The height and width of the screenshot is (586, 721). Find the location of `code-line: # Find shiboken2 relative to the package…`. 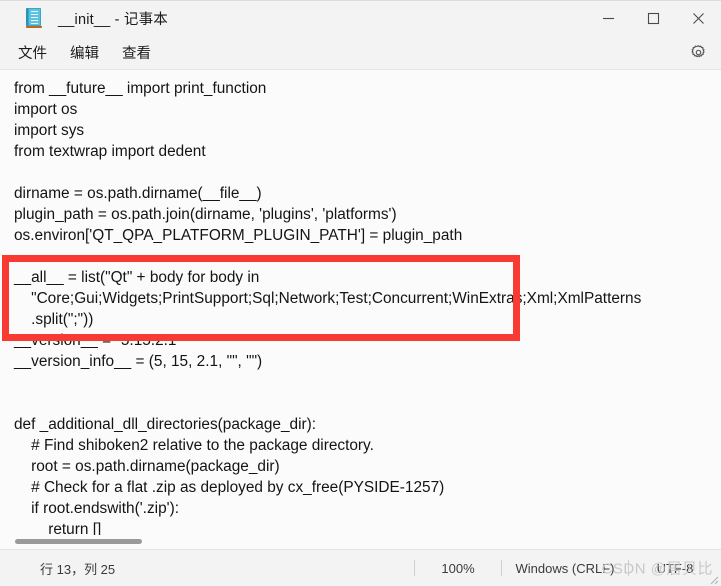

code-line: # Find shiboken2 relative to the package… is located at coordinates (194, 445).